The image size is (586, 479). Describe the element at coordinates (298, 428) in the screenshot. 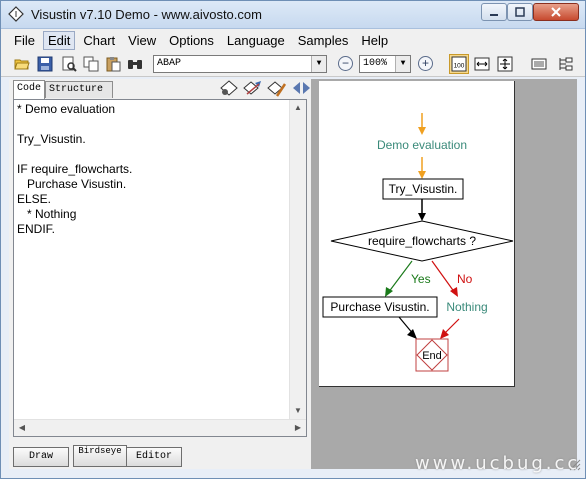

I see `scroll-right-arrow-icon: ▶` at that location.